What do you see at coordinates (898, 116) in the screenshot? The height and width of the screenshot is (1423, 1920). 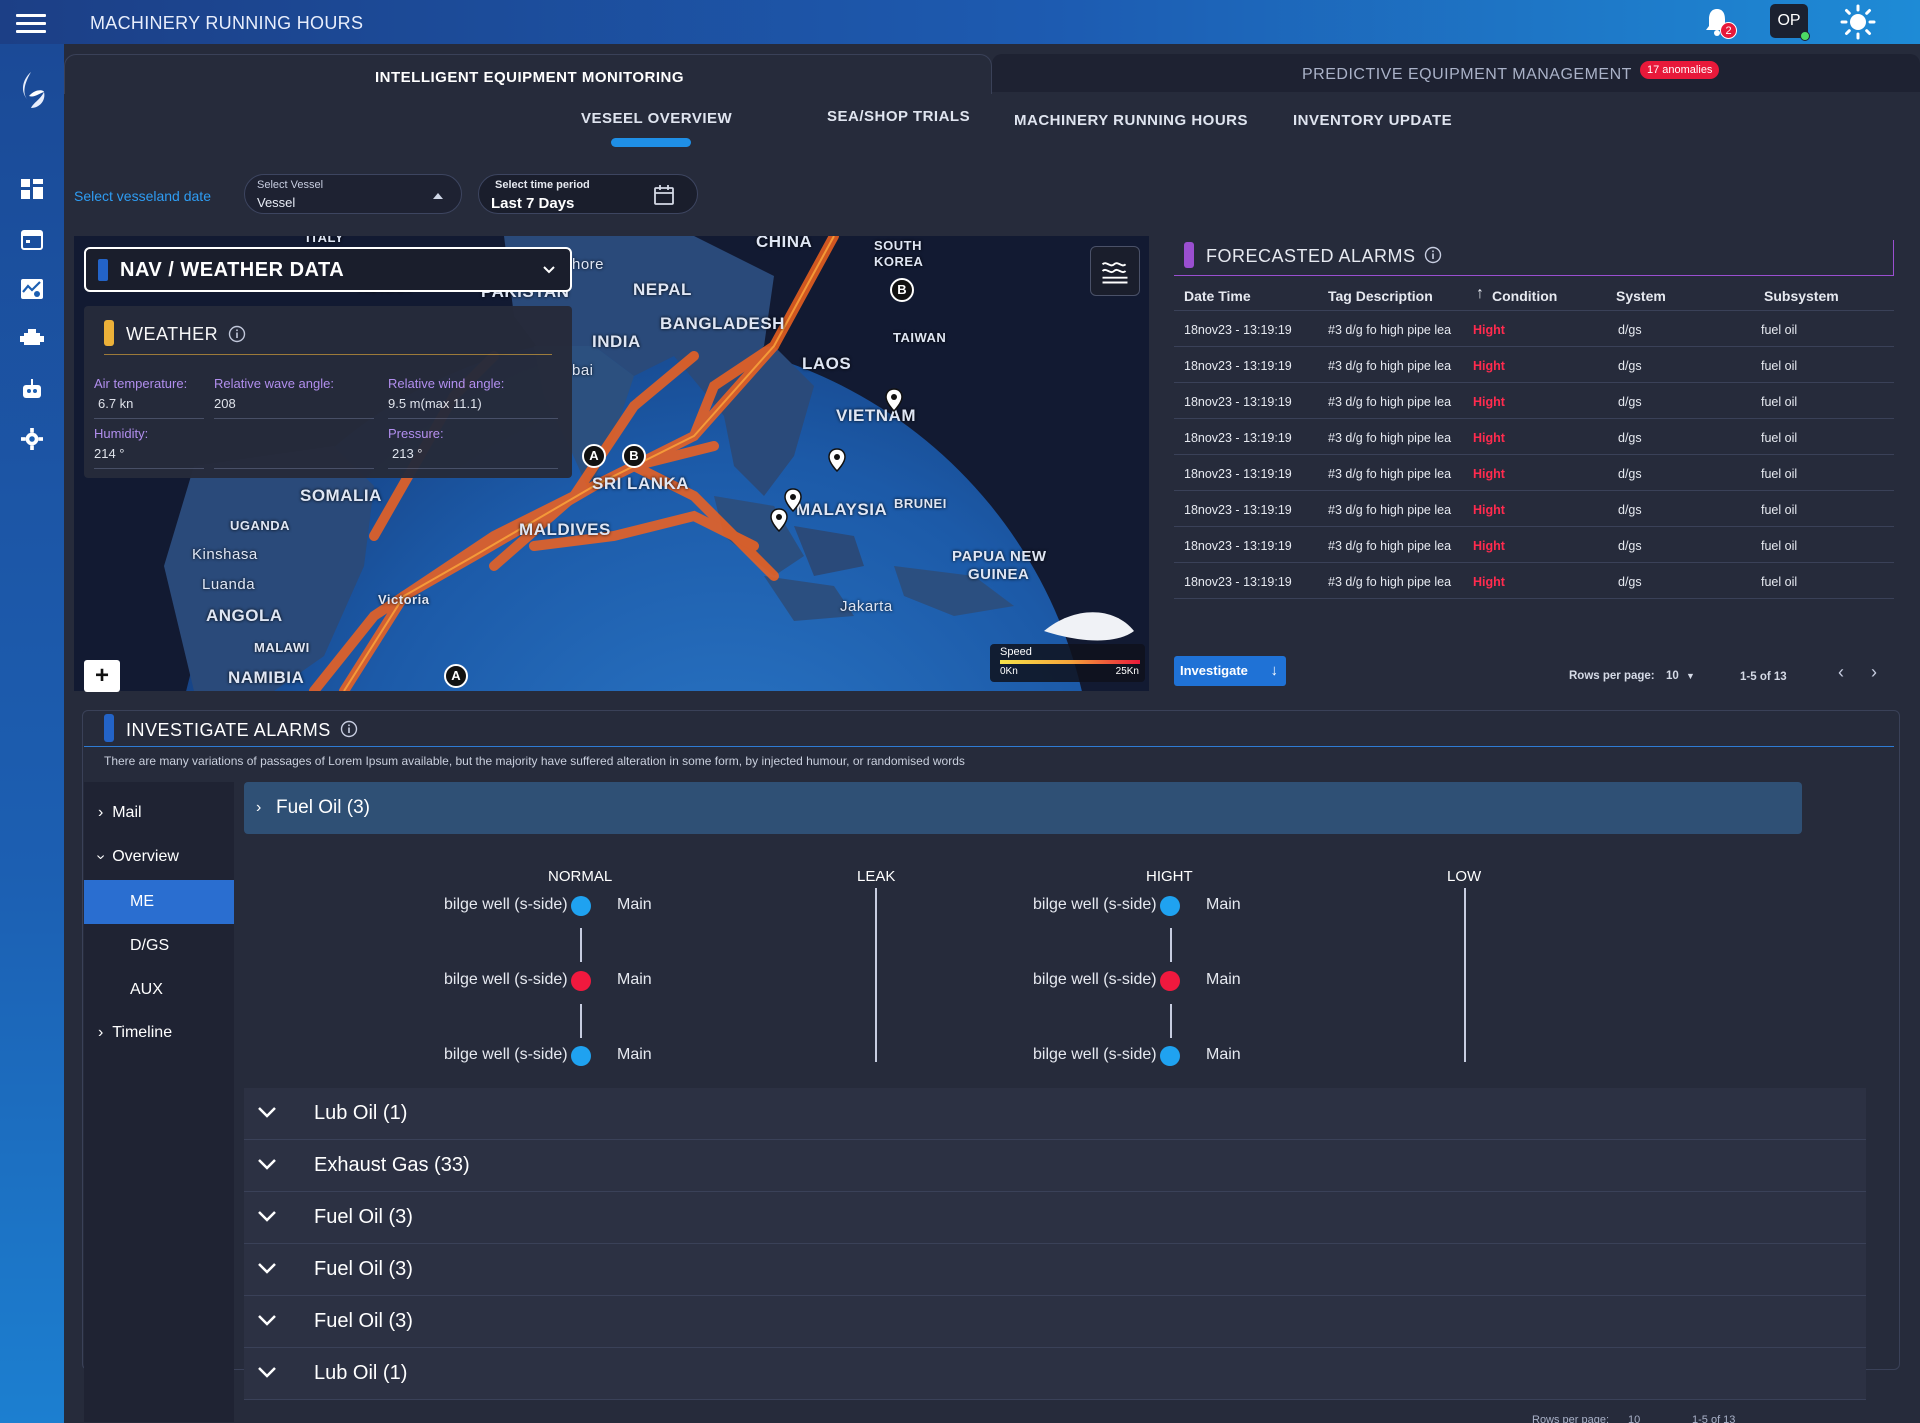 I see `subtab-sea-shop-trials: SEA/SHOP TRIALS` at bounding box center [898, 116].